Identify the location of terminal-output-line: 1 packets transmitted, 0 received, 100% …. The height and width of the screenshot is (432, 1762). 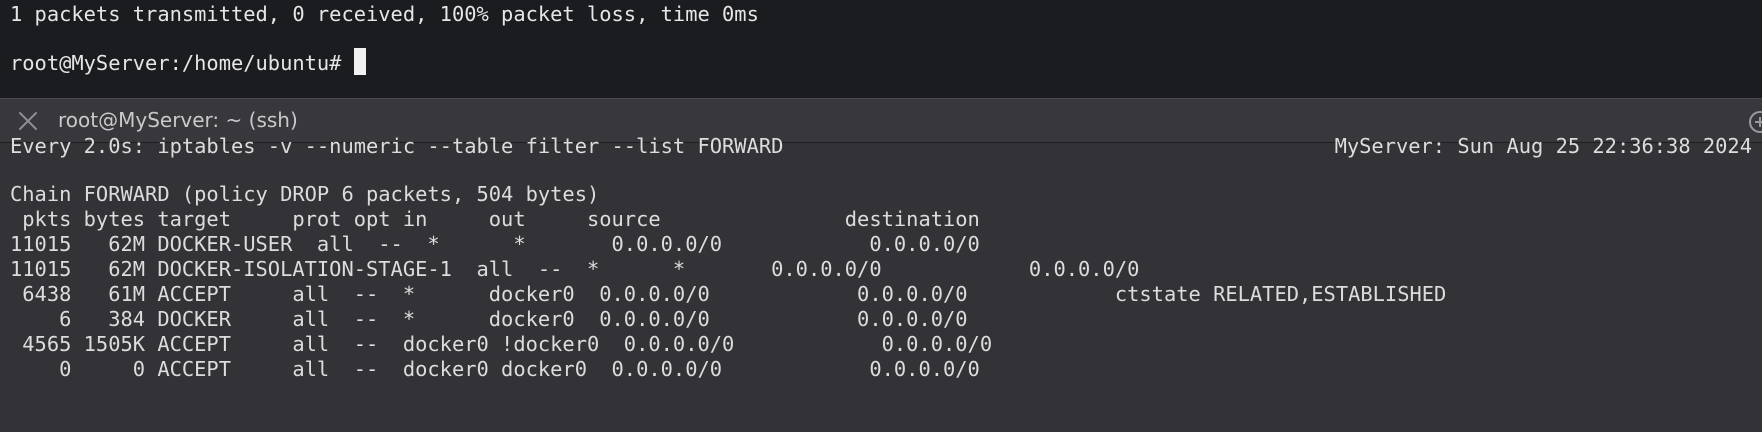
(384, 14).